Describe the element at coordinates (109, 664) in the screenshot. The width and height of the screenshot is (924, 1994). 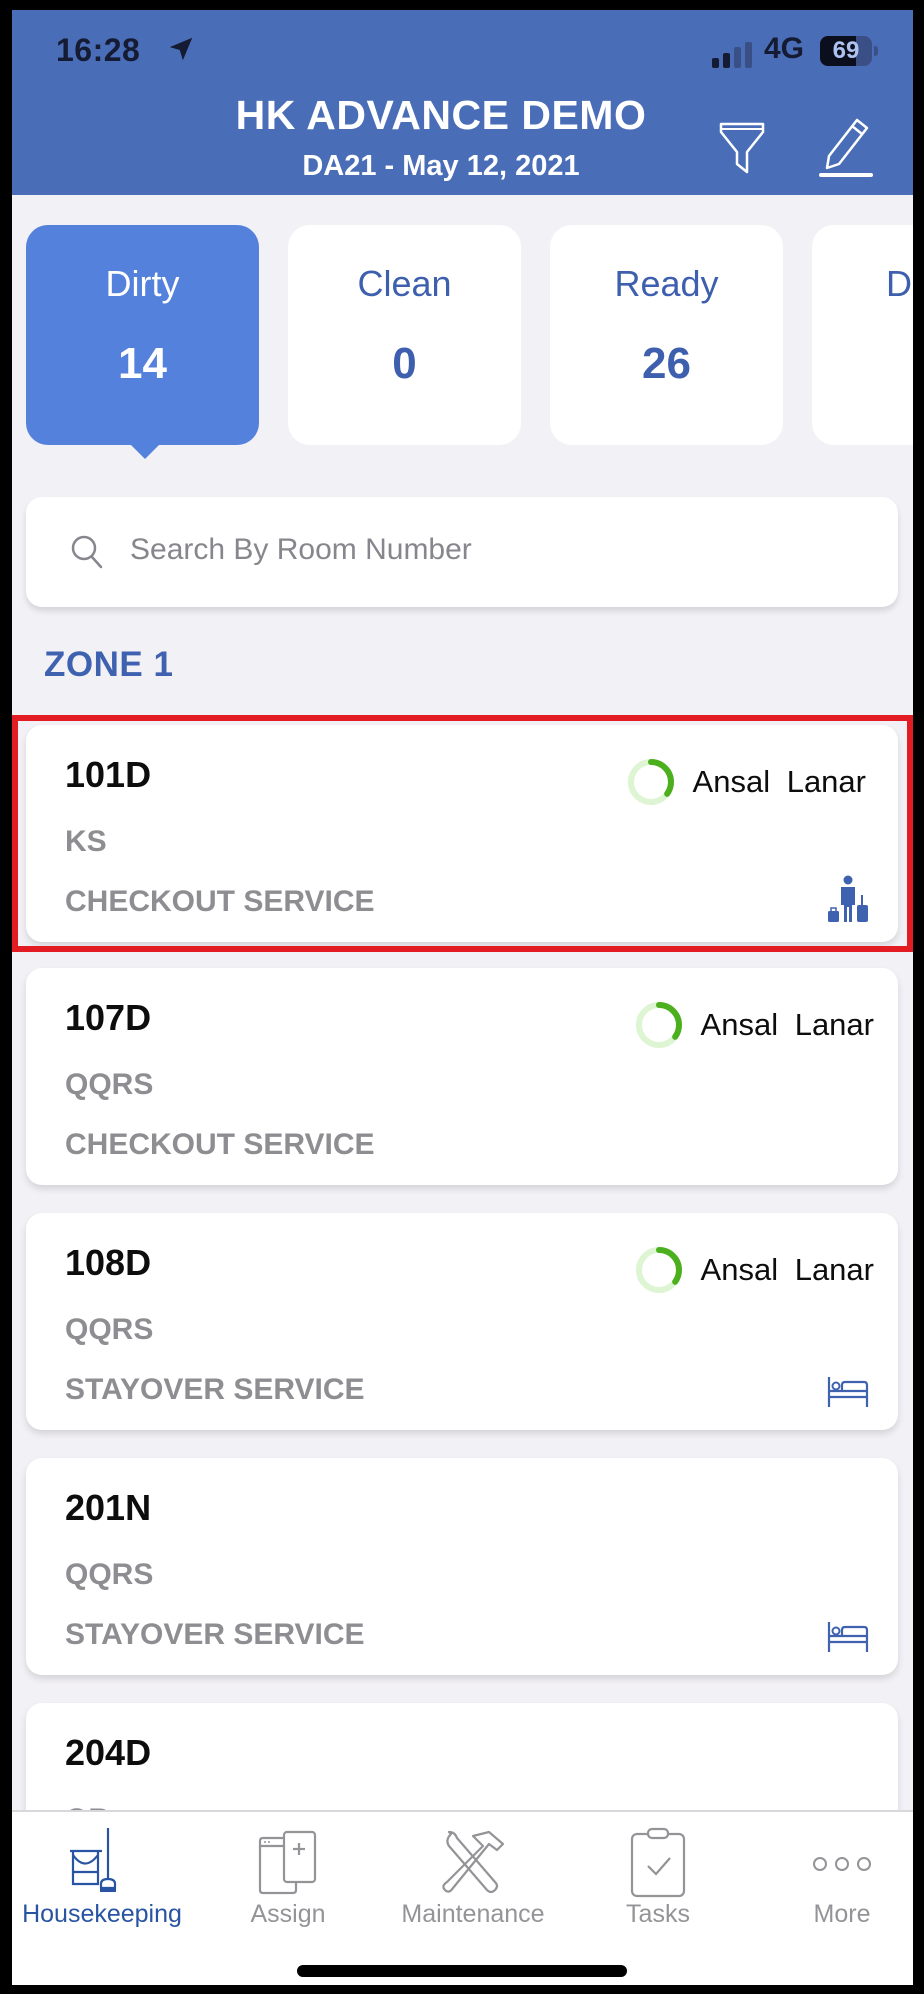
I see `zone-title: ZONE 1` at that location.